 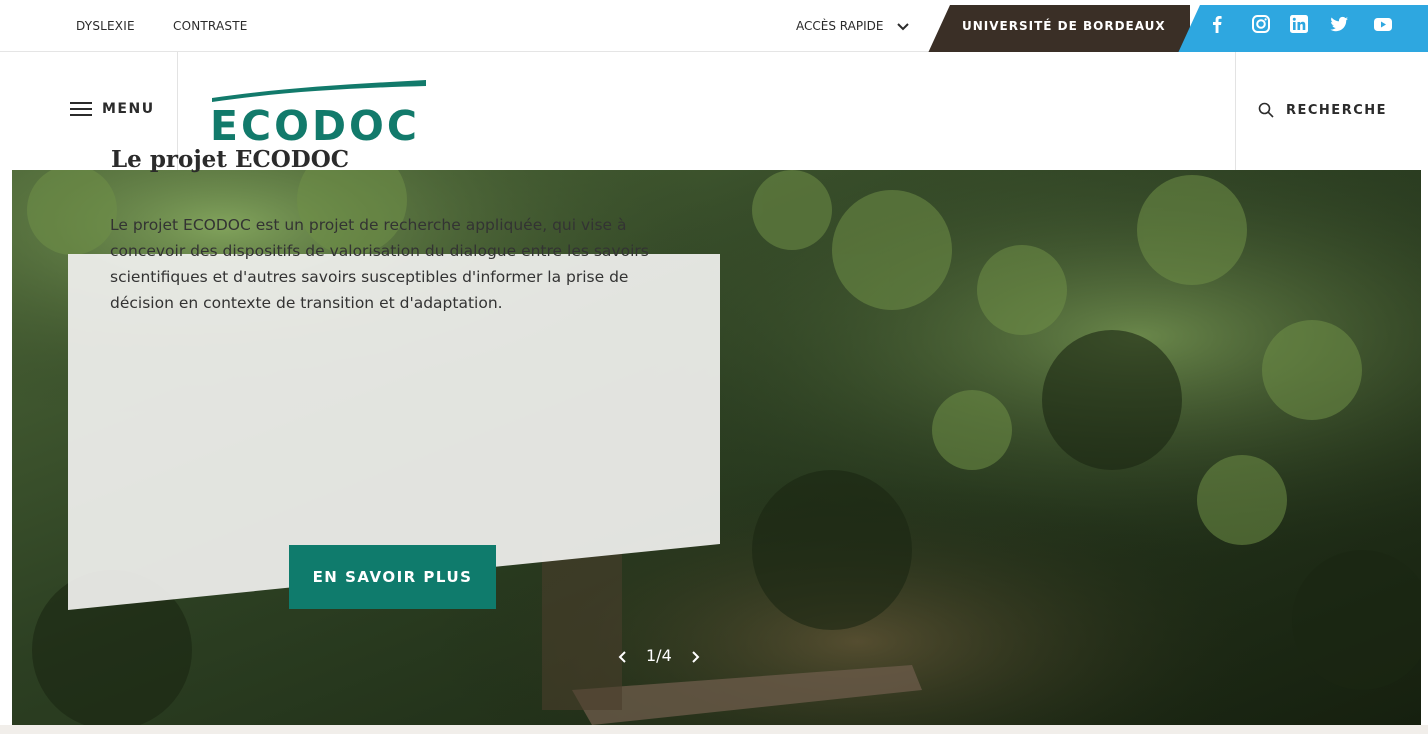 I want to click on hero-title: Le projet ECODOC, so click(x=230, y=159).